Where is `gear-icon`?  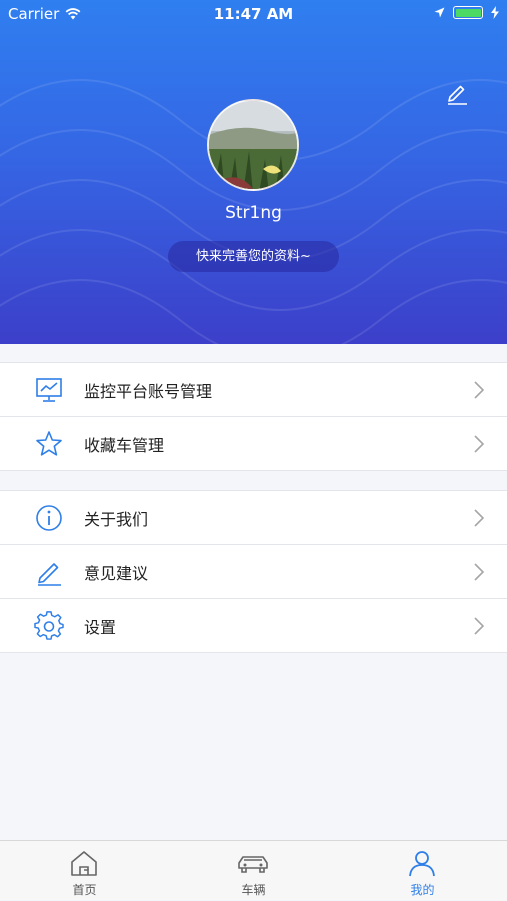
gear-icon is located at coordinates (49, 625).